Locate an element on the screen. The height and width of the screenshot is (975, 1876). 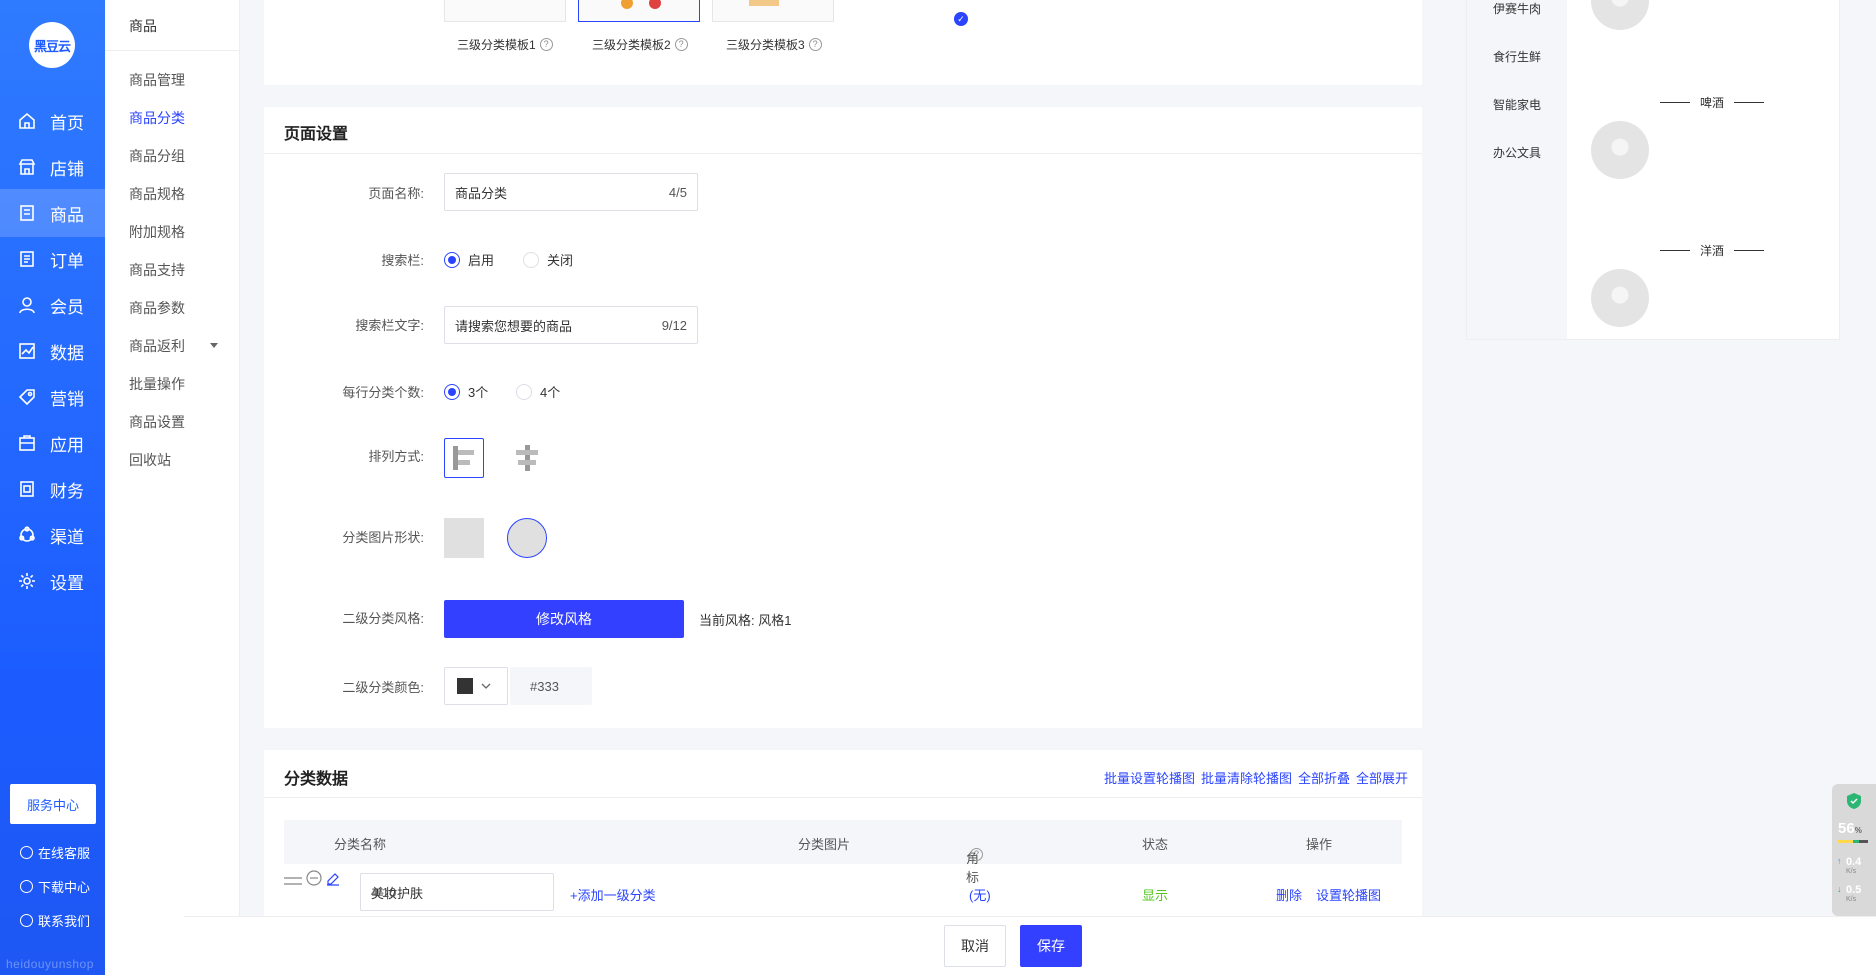
usage-bar is located at coordinates (1853, 841).